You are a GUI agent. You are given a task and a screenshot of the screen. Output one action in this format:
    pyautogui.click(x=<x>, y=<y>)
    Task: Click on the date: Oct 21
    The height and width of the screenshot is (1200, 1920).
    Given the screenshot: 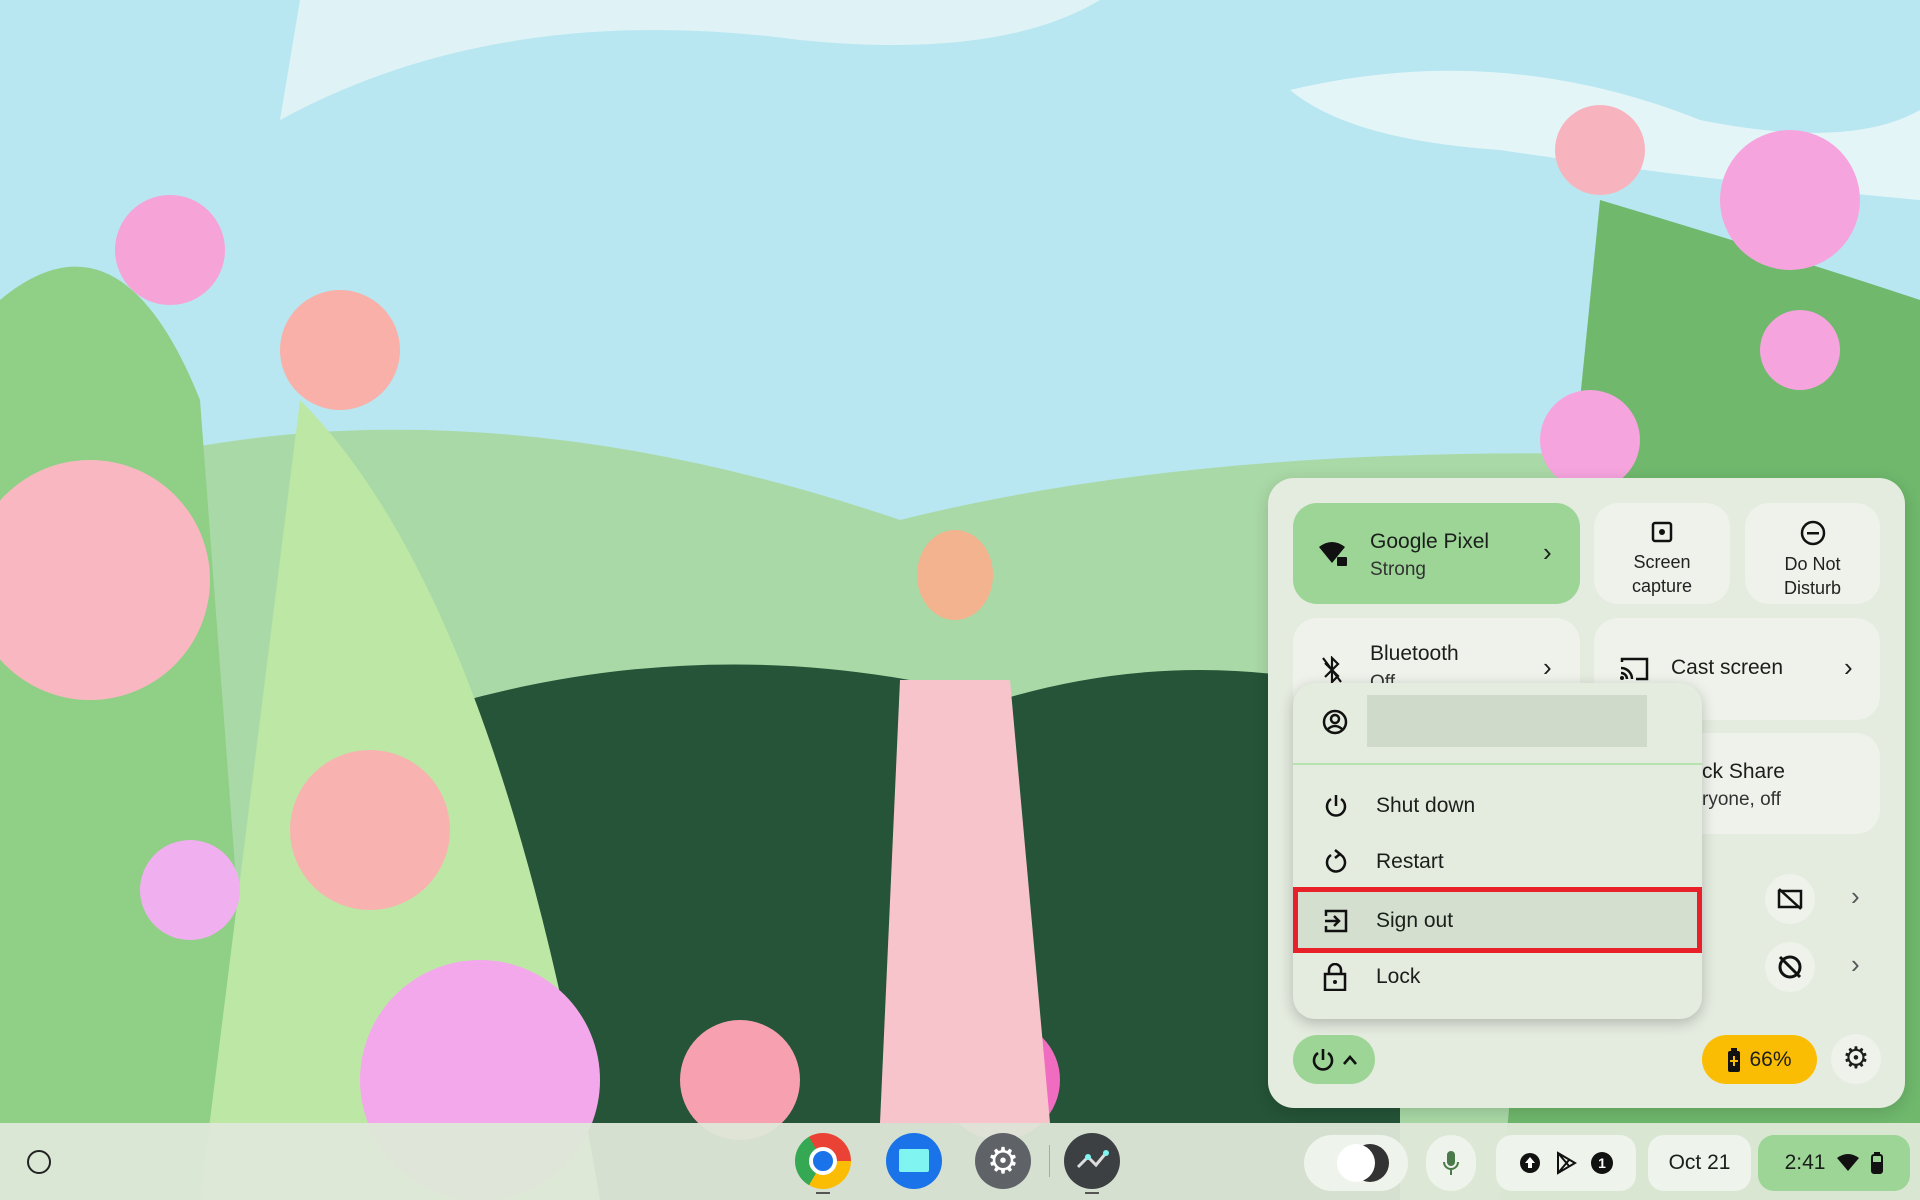 What is the action you would take?
    pyautogui.click(x=1699, y=1162)
    